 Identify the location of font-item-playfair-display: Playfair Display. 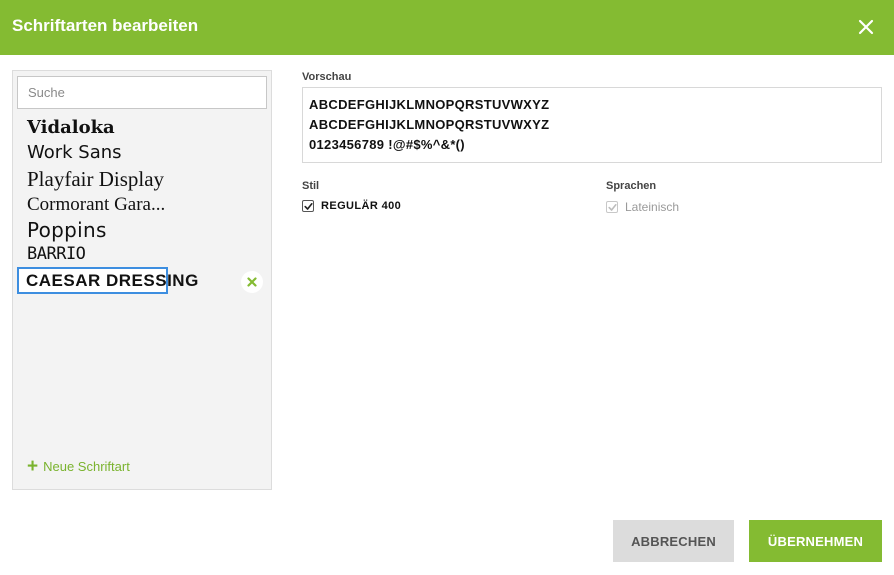
(95, 179).